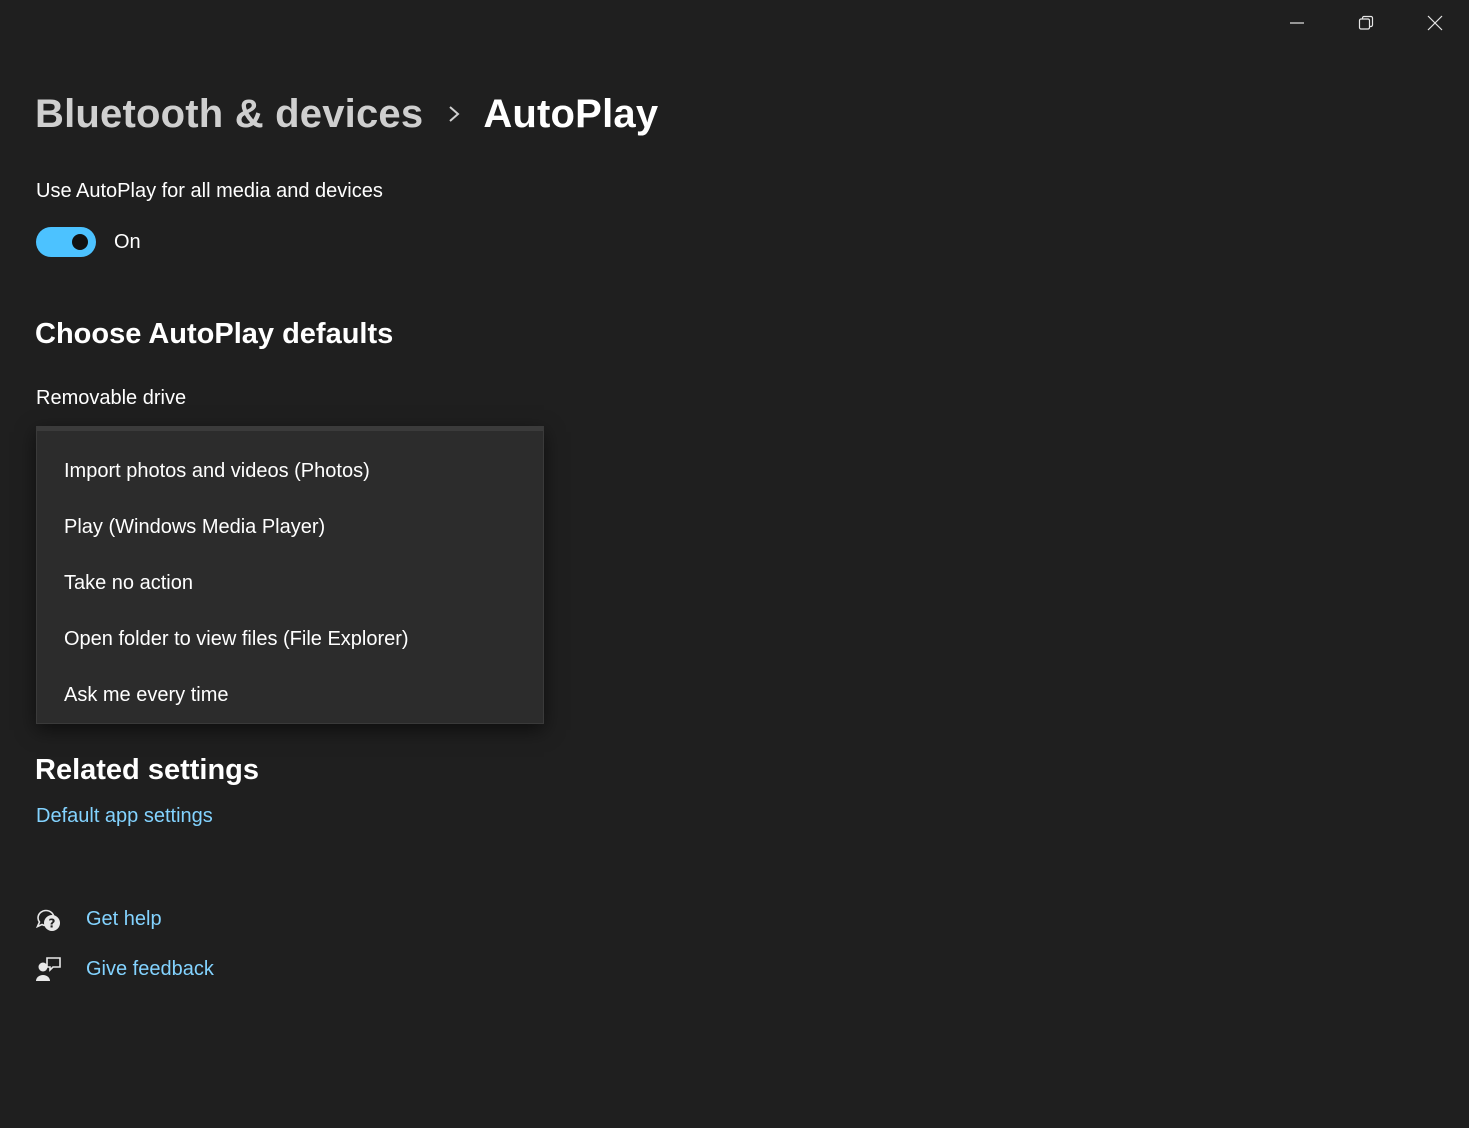 The height and width of the screenshot is (1128, 1469). Describe the element at coordinates (66, 242) in the screenshot. I see `autoplay-toggle` at that location.